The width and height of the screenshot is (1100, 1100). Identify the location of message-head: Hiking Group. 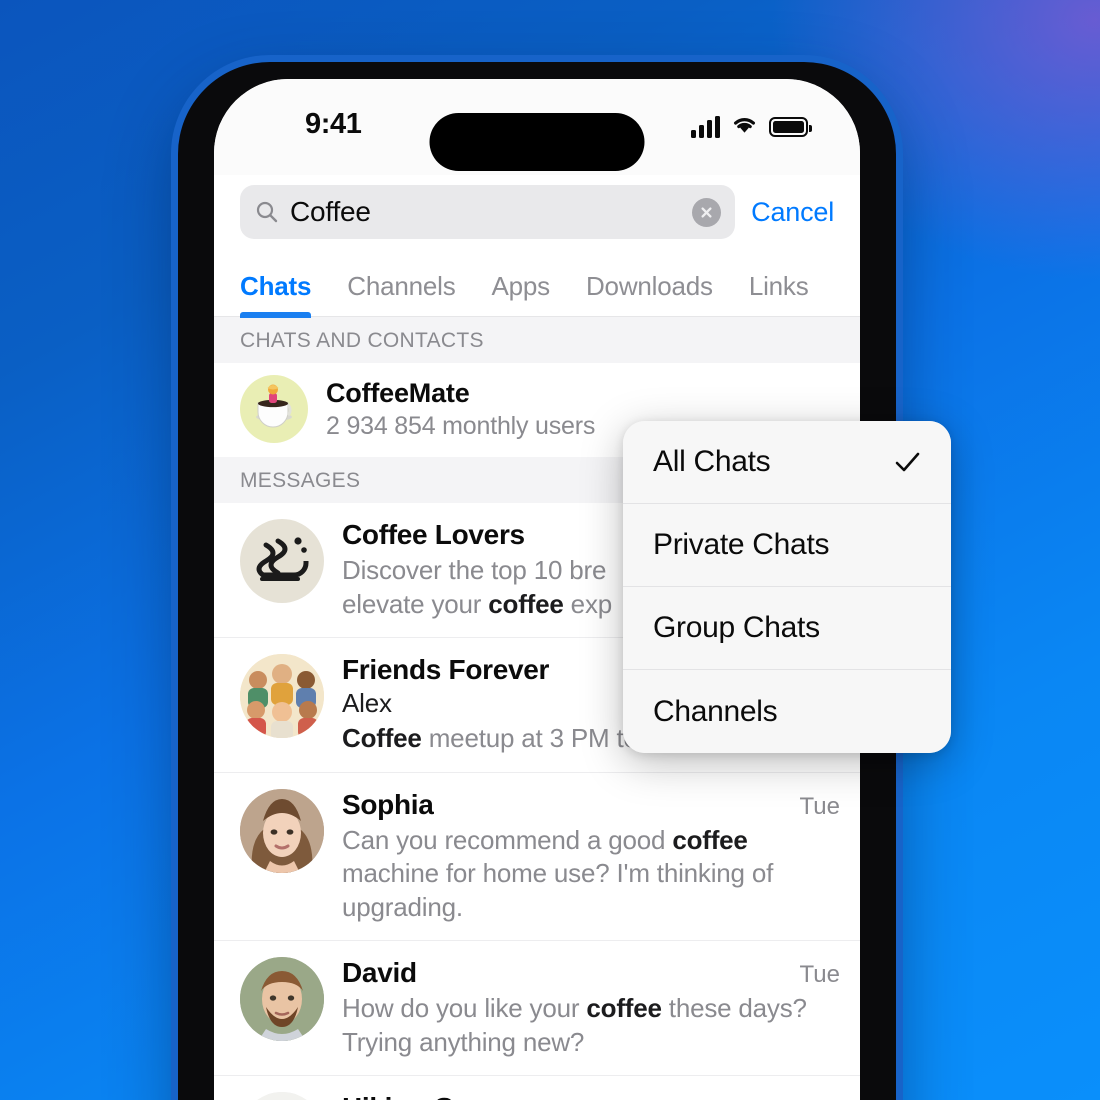
(591, 1096).